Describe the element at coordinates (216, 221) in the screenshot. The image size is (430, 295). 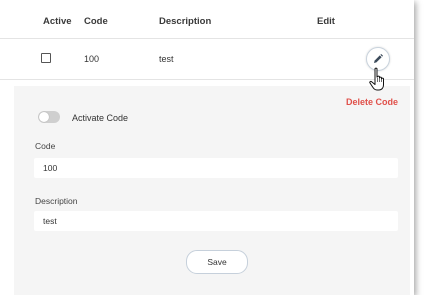
I see `description-field: test` at that location.